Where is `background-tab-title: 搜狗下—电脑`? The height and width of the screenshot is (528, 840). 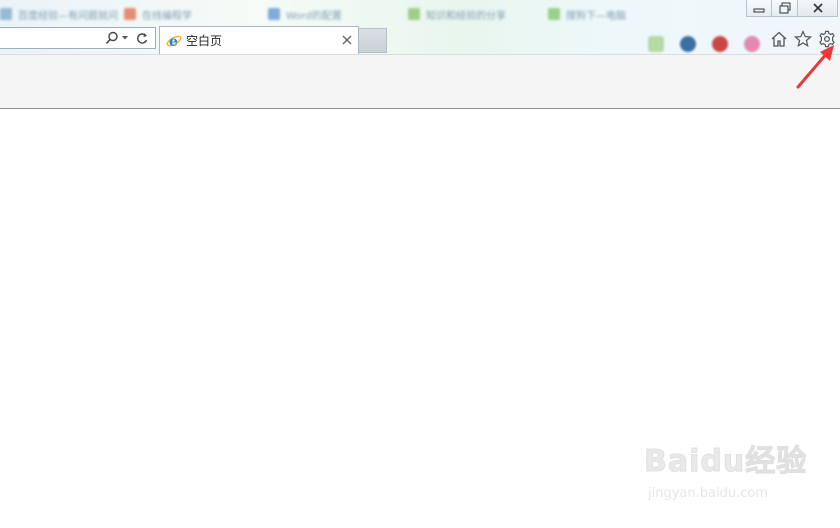 background-tab-title: 搜狗下—电脑 is located at coordinates (596, 16).